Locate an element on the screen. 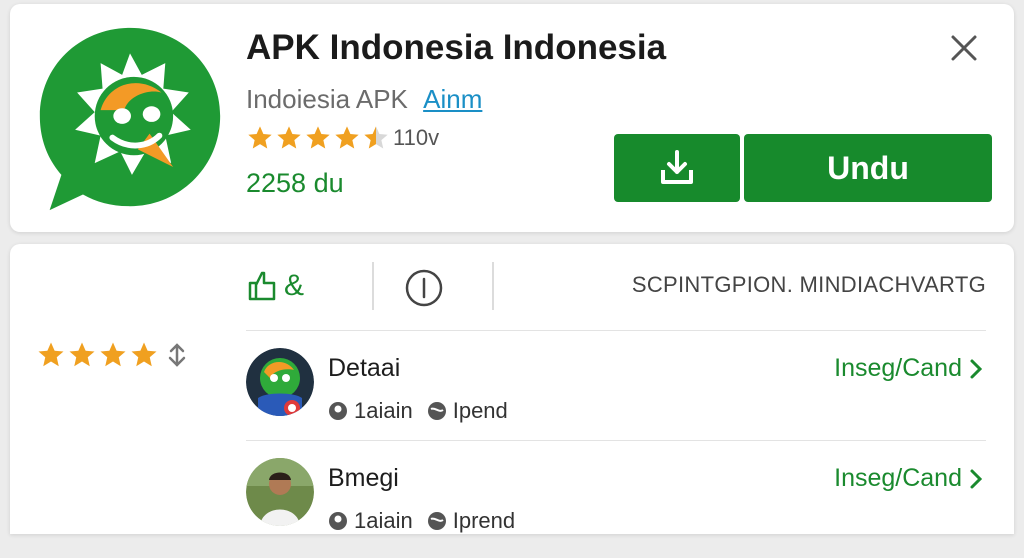 This screenshot has height=558, width=1024. list-item: Bmegi 1aiain Iprend Inseg/Cand is located at coordinates (616, 508).